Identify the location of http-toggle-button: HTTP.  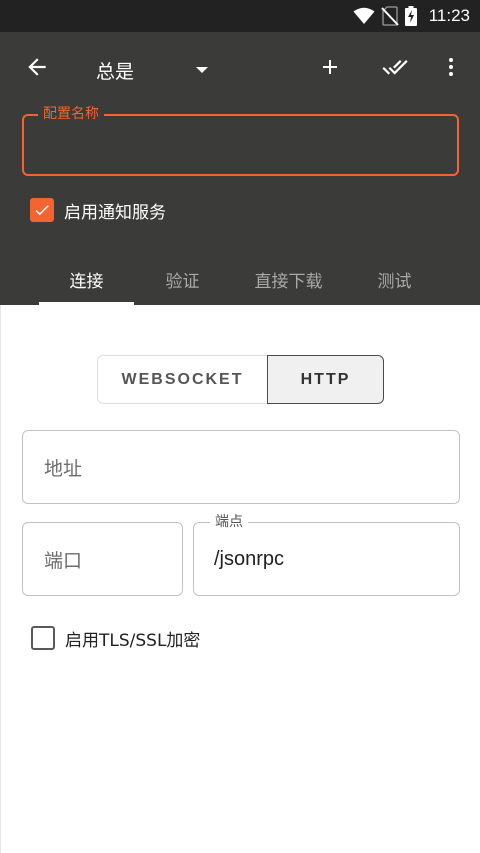
(325, 379).